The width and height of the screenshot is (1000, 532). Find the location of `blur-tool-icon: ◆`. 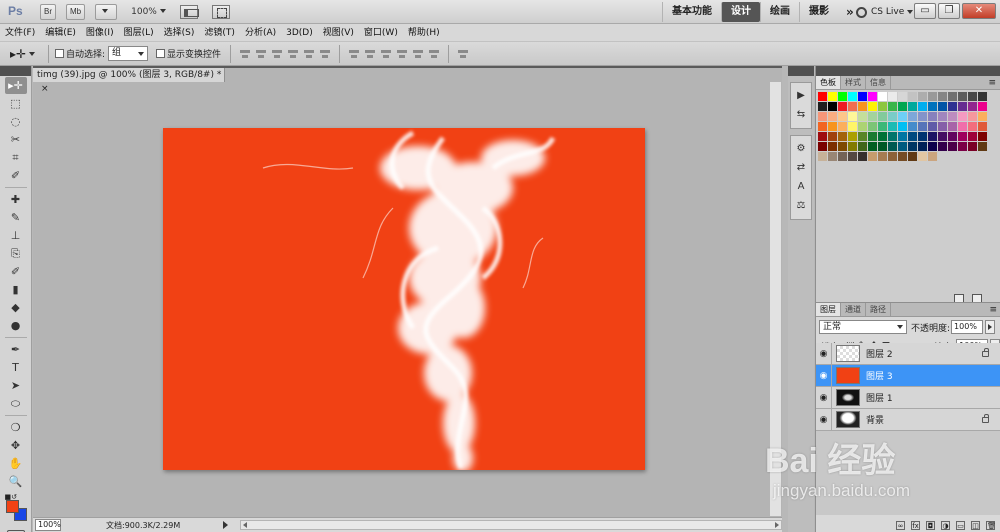

blur-tool-icon: ◆ is located at coordinates (16, 307).